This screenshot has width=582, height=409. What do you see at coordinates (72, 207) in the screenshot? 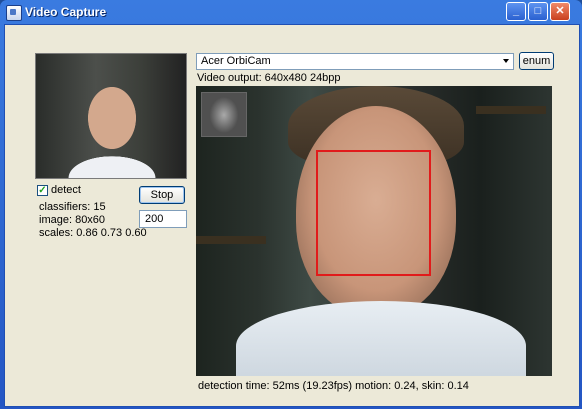
I see `classifiers-stat: classifiers: 15` at bounding box center [72, 207].